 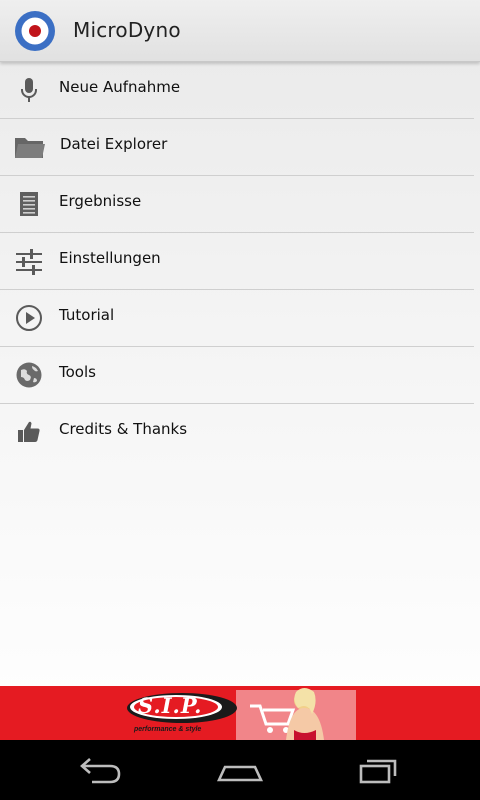 I want to click on menu-item-label: Einstellungen, so click(x=110, y=258).